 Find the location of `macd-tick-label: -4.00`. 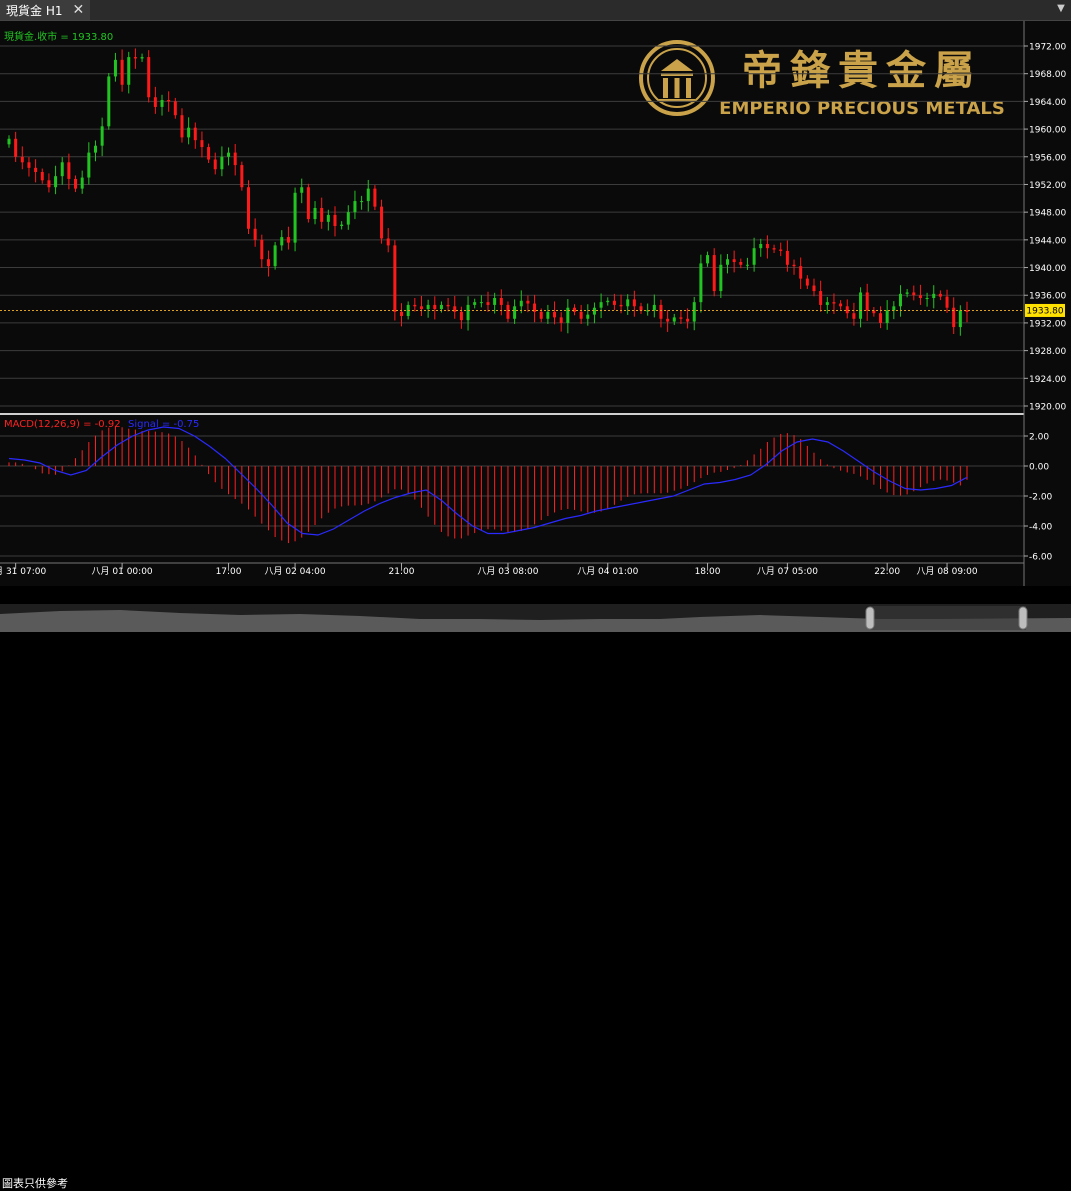

macd-tick-label: -4.00 is located at coordinates (1041, 528).